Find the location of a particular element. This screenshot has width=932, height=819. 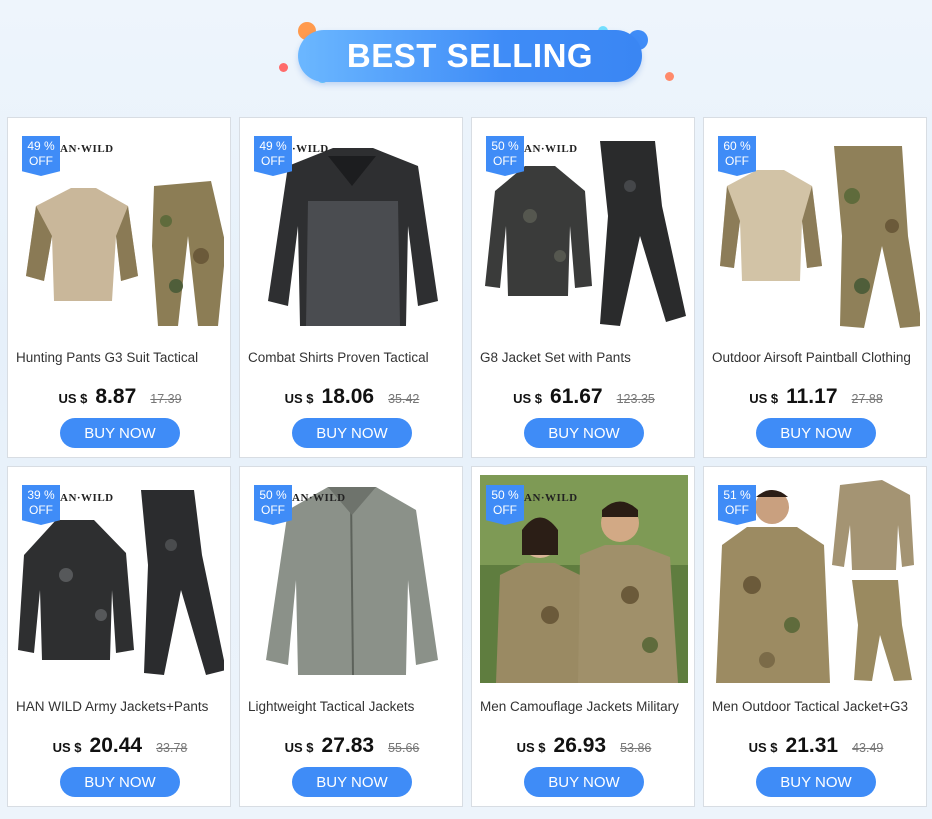

price-row: US $ 8.87 17.39 is located at coordinates (120, 397).